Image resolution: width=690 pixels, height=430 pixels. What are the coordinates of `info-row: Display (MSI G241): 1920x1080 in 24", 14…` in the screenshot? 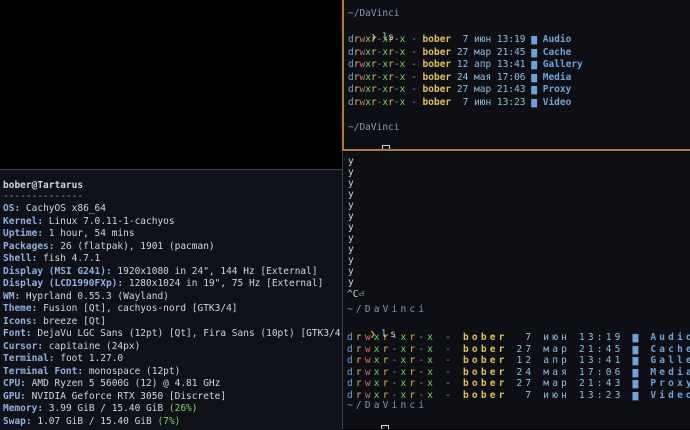 It's located at (160, 271).